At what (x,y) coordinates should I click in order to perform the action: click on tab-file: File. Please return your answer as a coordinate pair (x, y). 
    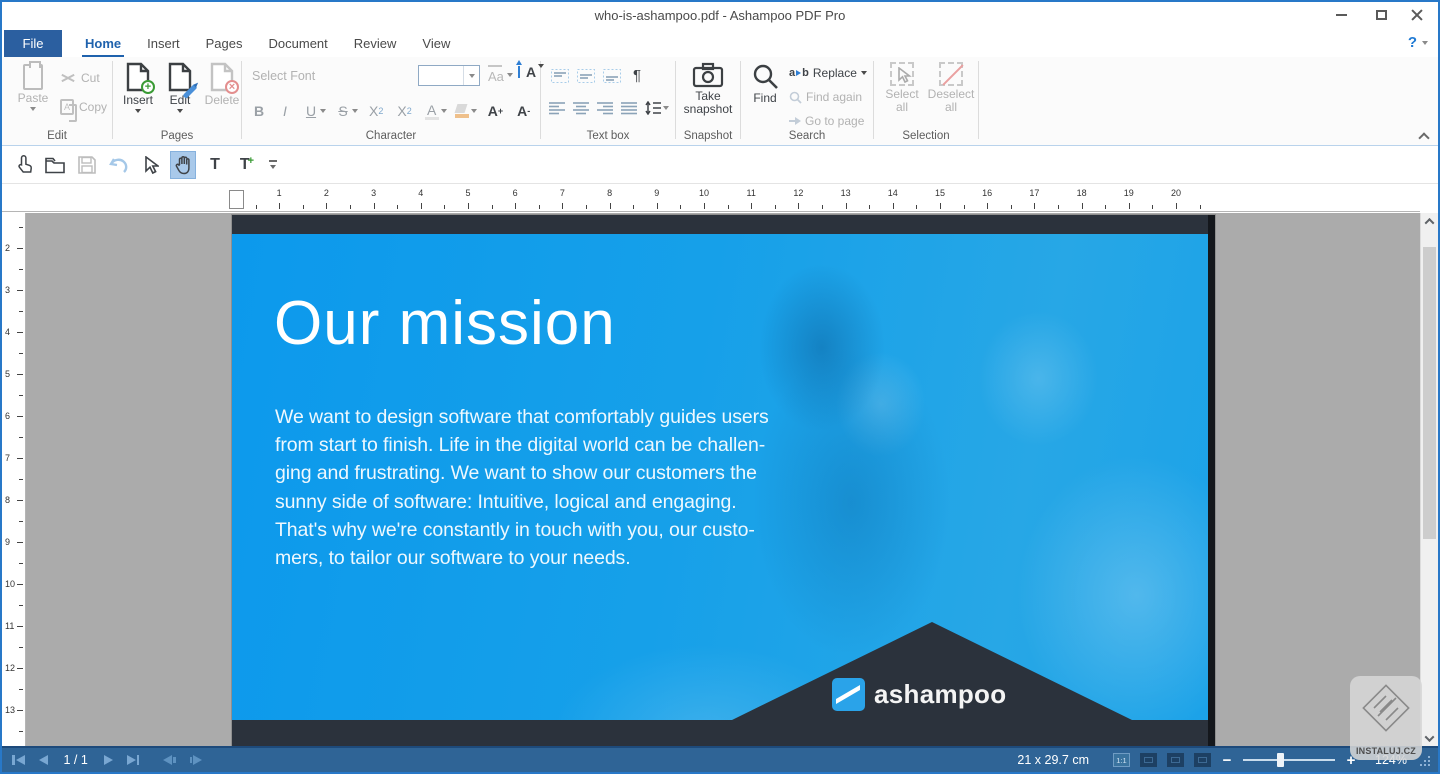
    Looking at the image, I should click on (33, 43).